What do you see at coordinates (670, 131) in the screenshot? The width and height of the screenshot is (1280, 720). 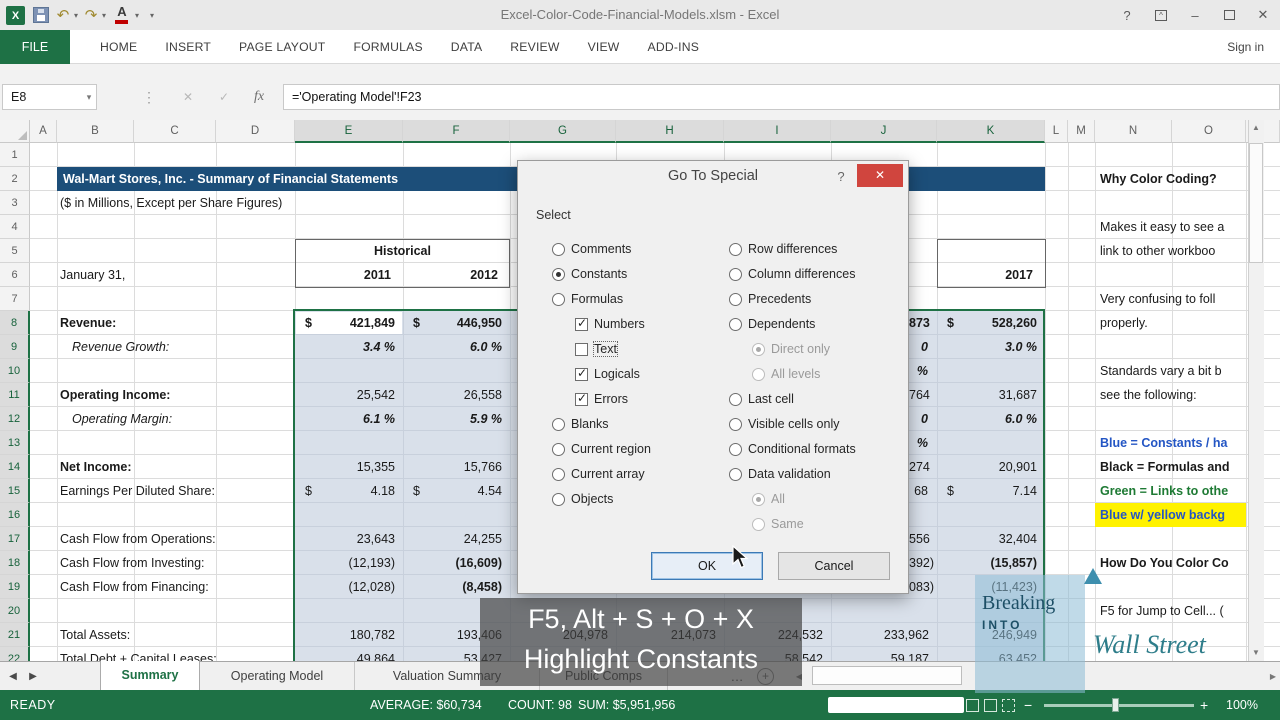 I see `col-header-H: H` at bounding box center [670, 131].